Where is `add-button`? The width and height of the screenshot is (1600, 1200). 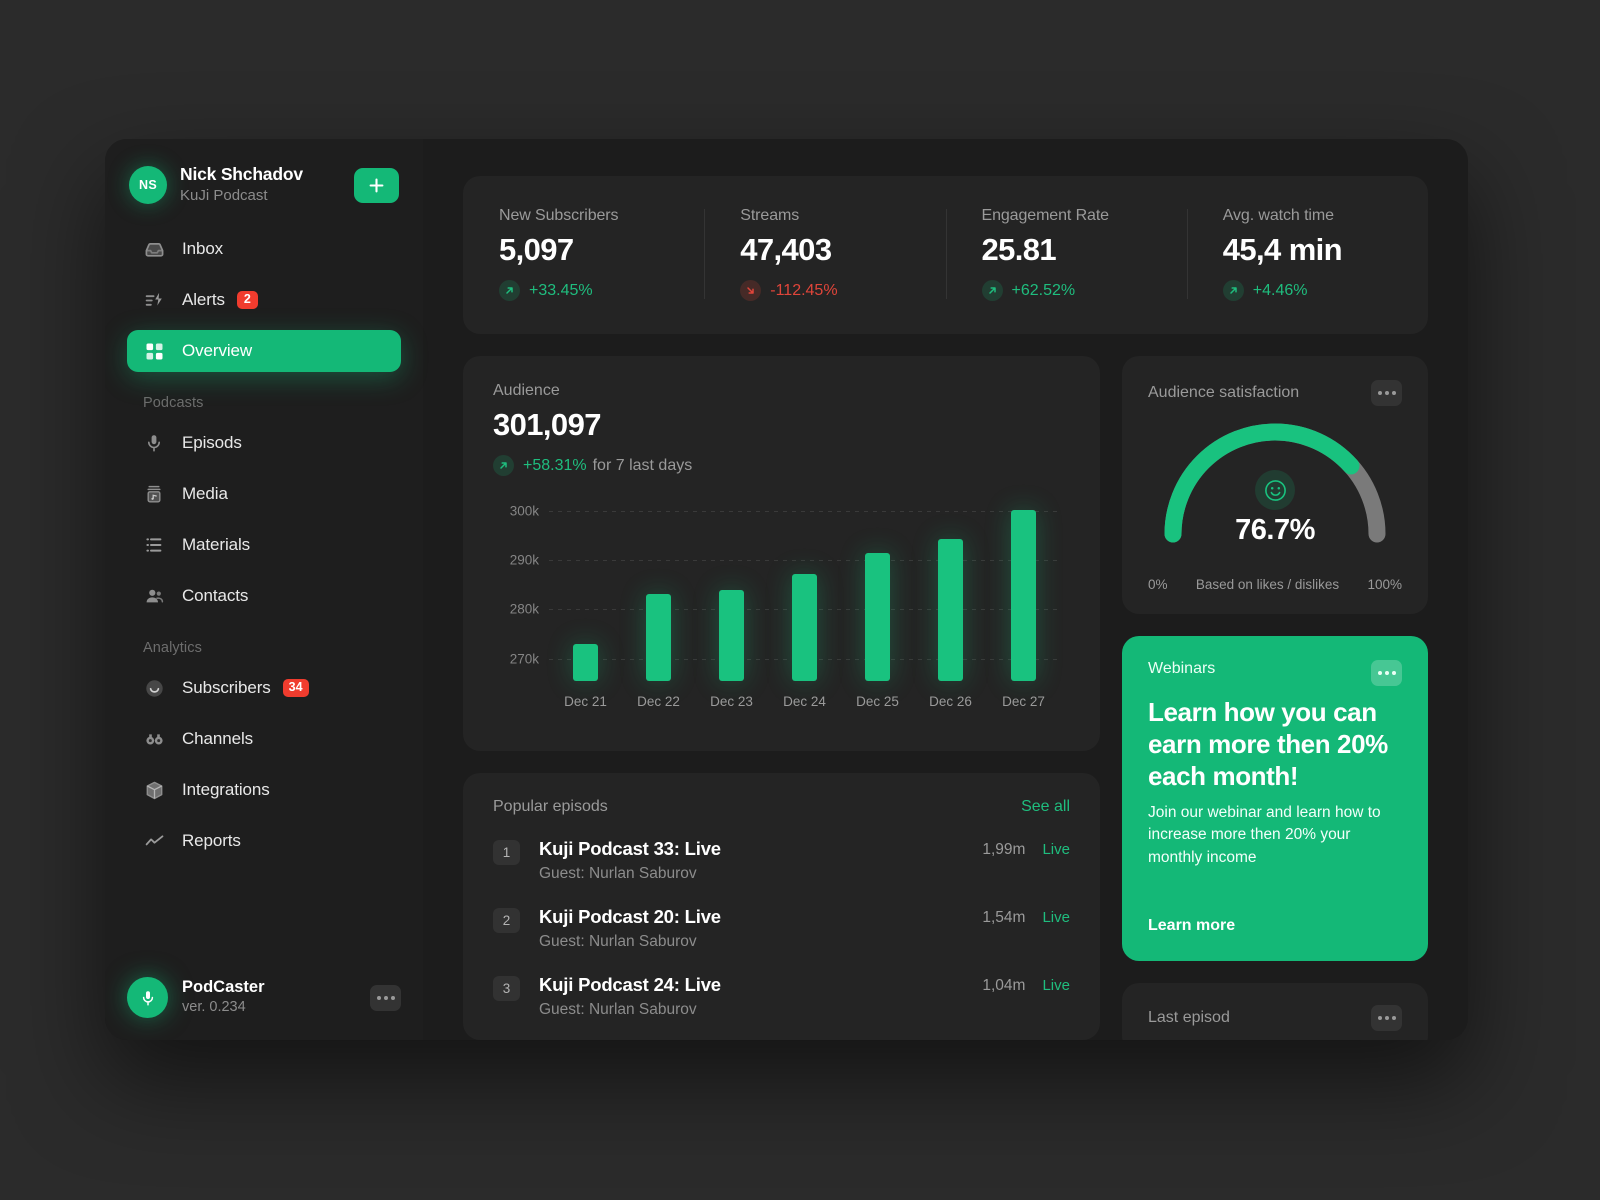 add-button is located at coordinates (376, 185).